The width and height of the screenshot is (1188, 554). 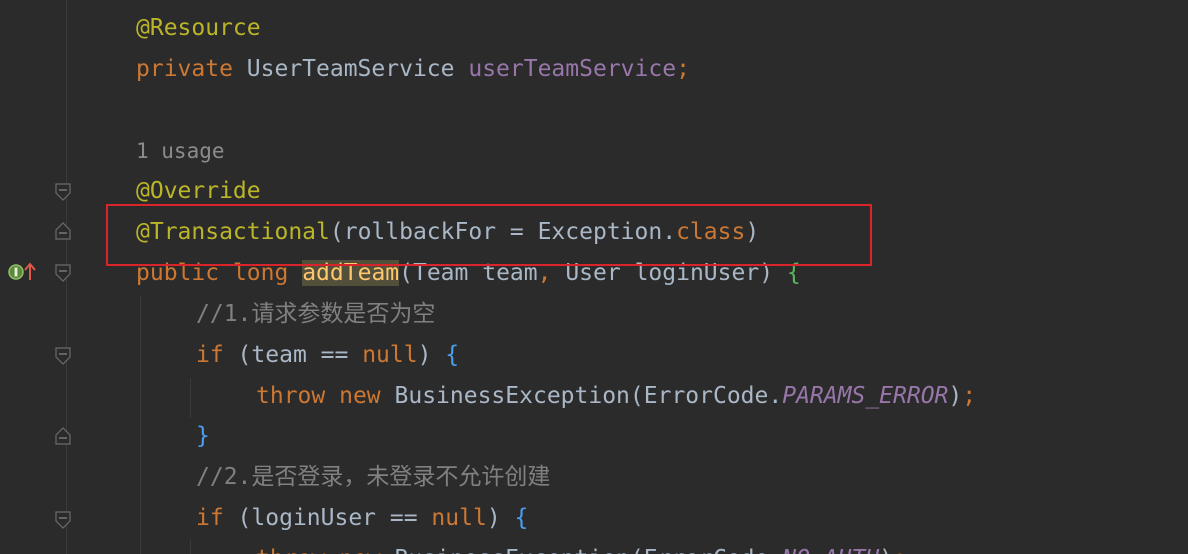 I want to click on override-arrow-icon, so click(x=30, y=271).